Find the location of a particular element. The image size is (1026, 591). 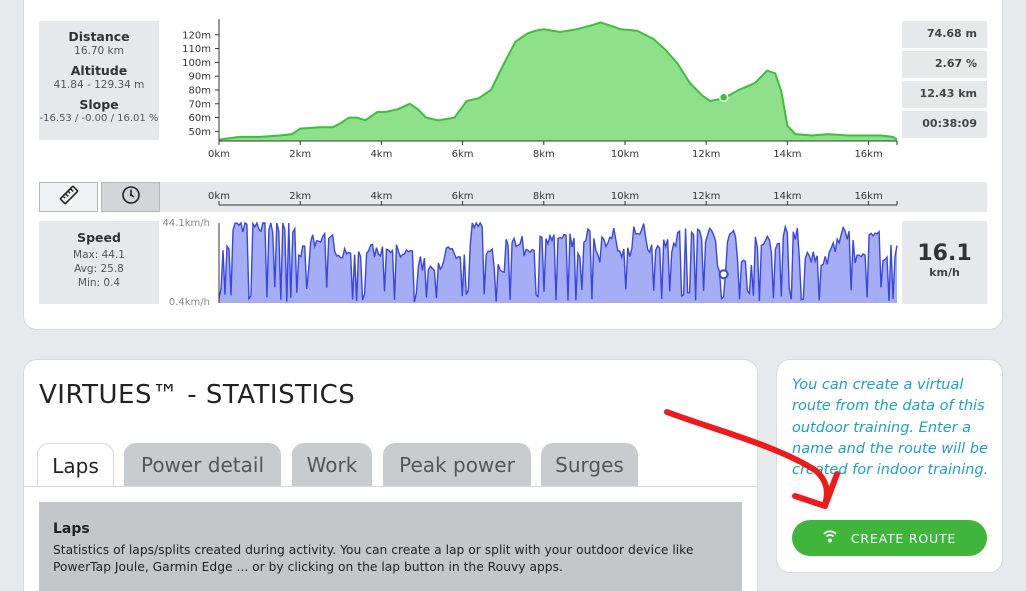

distance-axis-button is located at coordinates (68, 197).